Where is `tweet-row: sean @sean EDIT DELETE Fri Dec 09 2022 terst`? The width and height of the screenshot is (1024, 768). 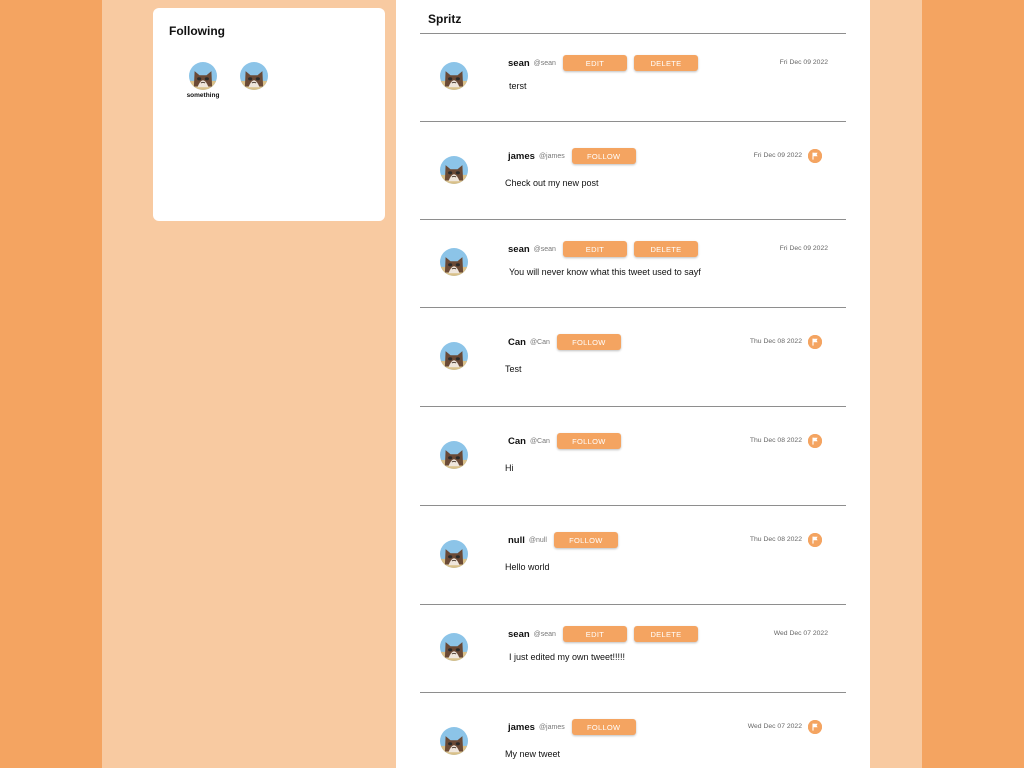
tweet-row: sean @sean EDIT DELETE Fri Dec 09 2022 terst is located at coordinates (633, 78).